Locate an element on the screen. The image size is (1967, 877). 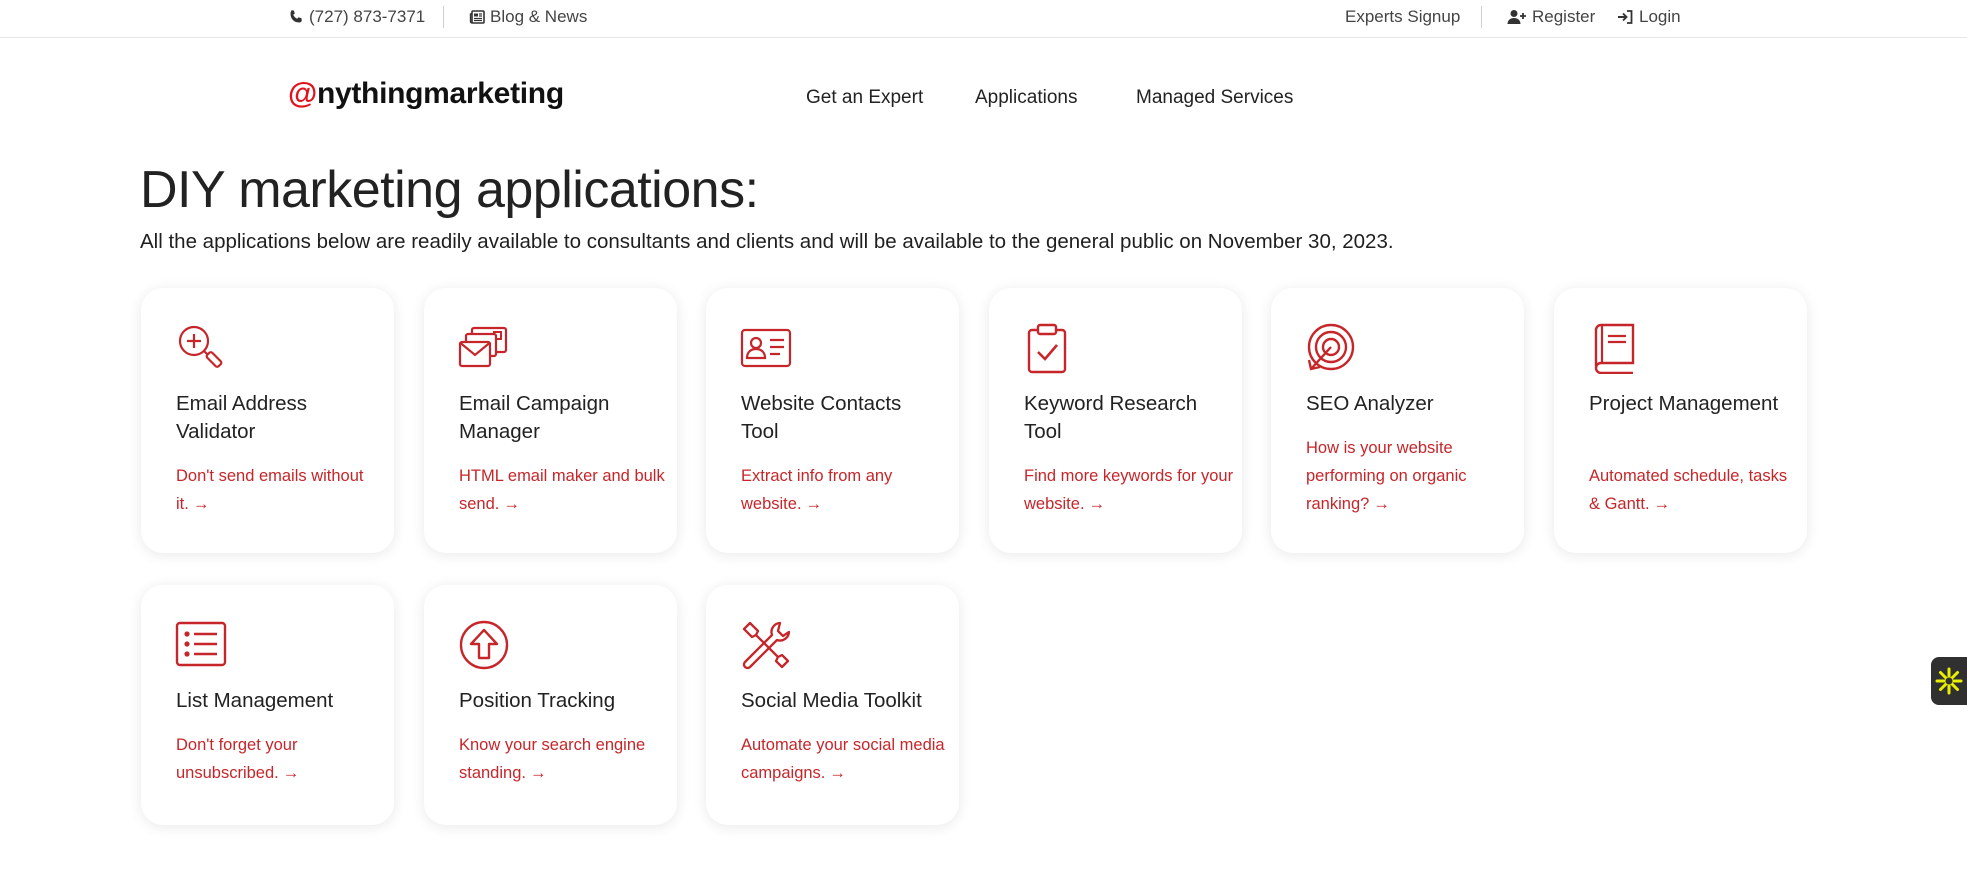
card-link: Extract info from any website. → is located at coordinates (846, 490).